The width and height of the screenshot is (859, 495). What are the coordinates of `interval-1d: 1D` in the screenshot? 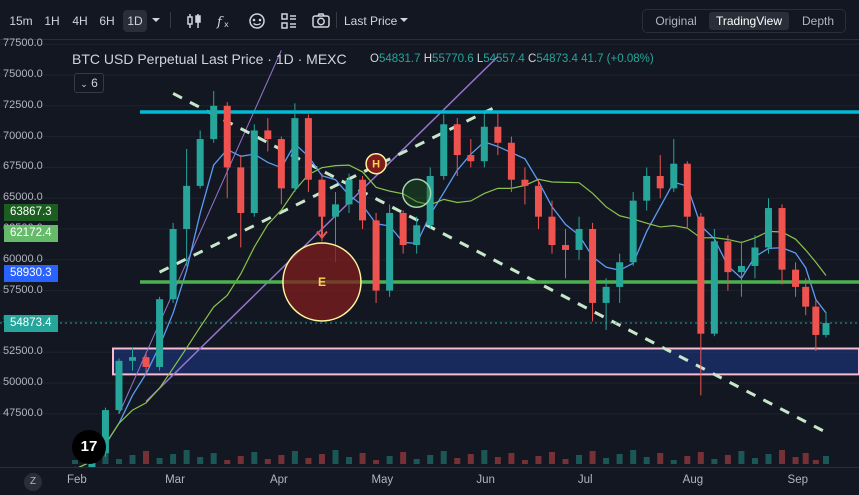 It's located at (135, 21).